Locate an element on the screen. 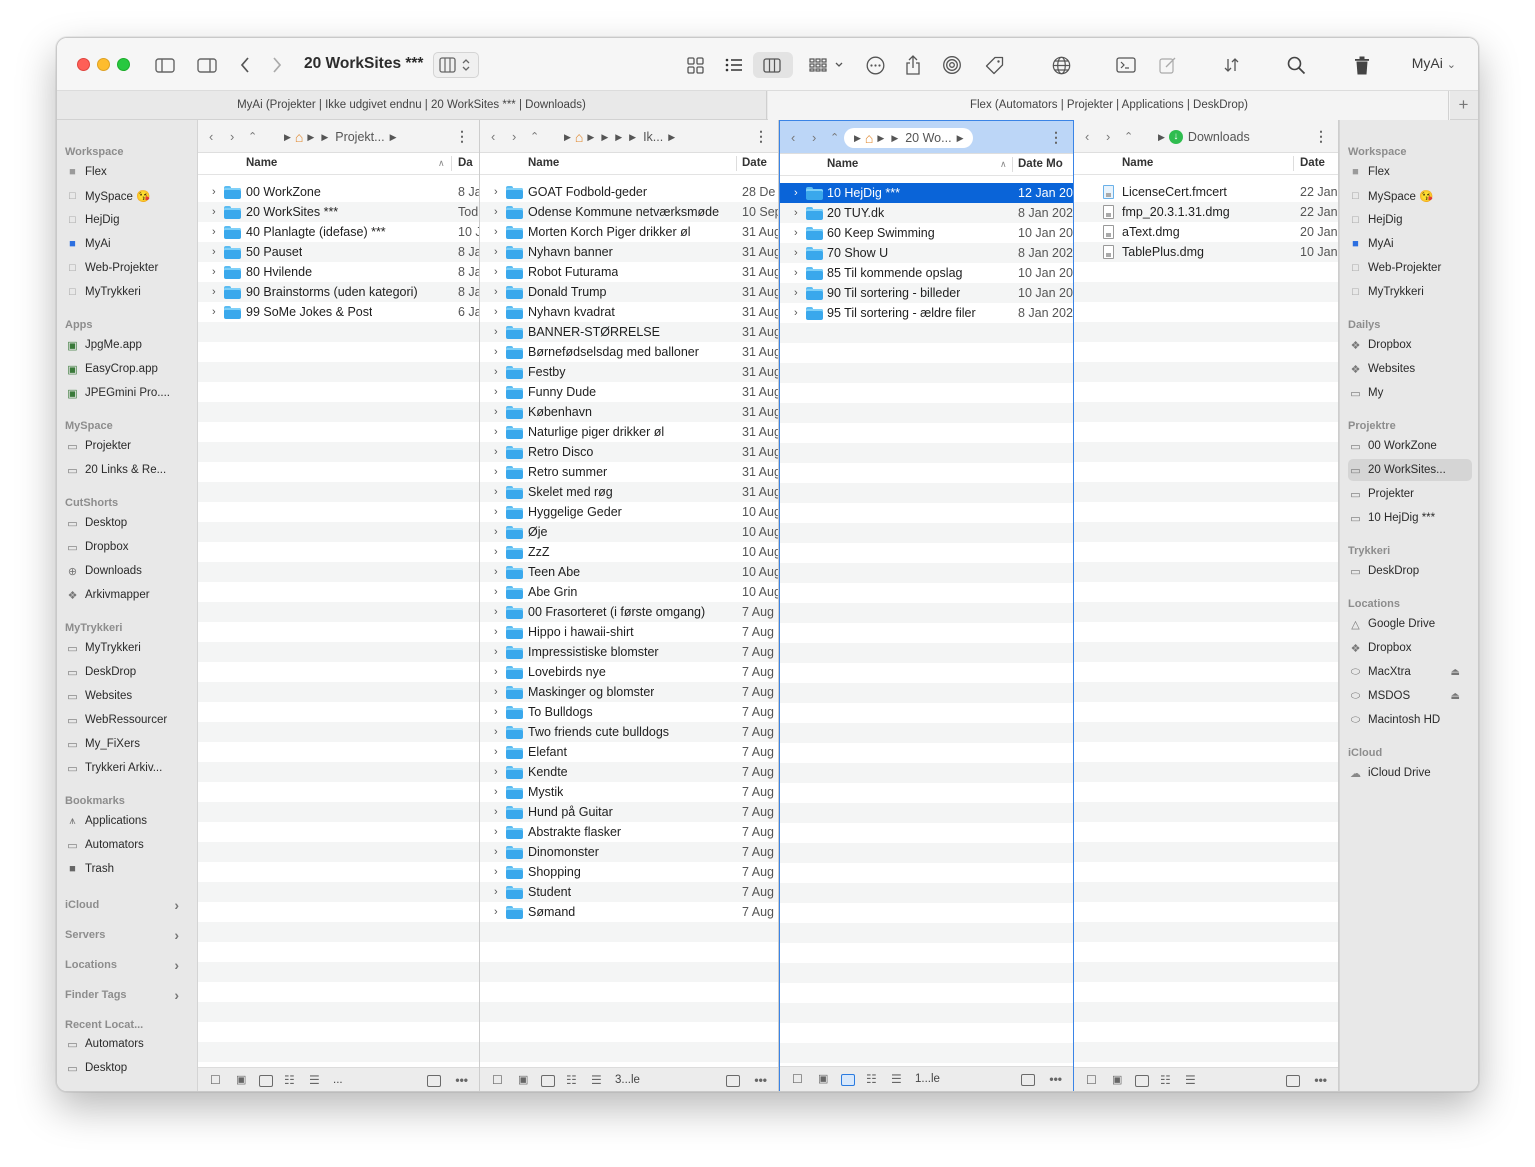 This screenshot has height=1167, width=1535. table-row: › Two friends cute bulldogs 7 Aug is located at coordinates (629, 732).